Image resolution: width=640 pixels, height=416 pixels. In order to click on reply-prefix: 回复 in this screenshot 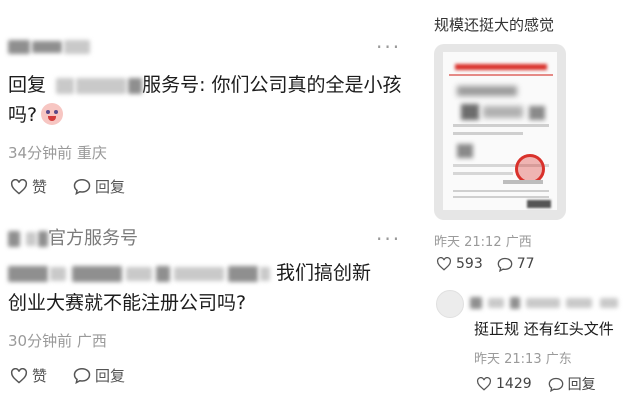, I will do `click(27, 85)`.